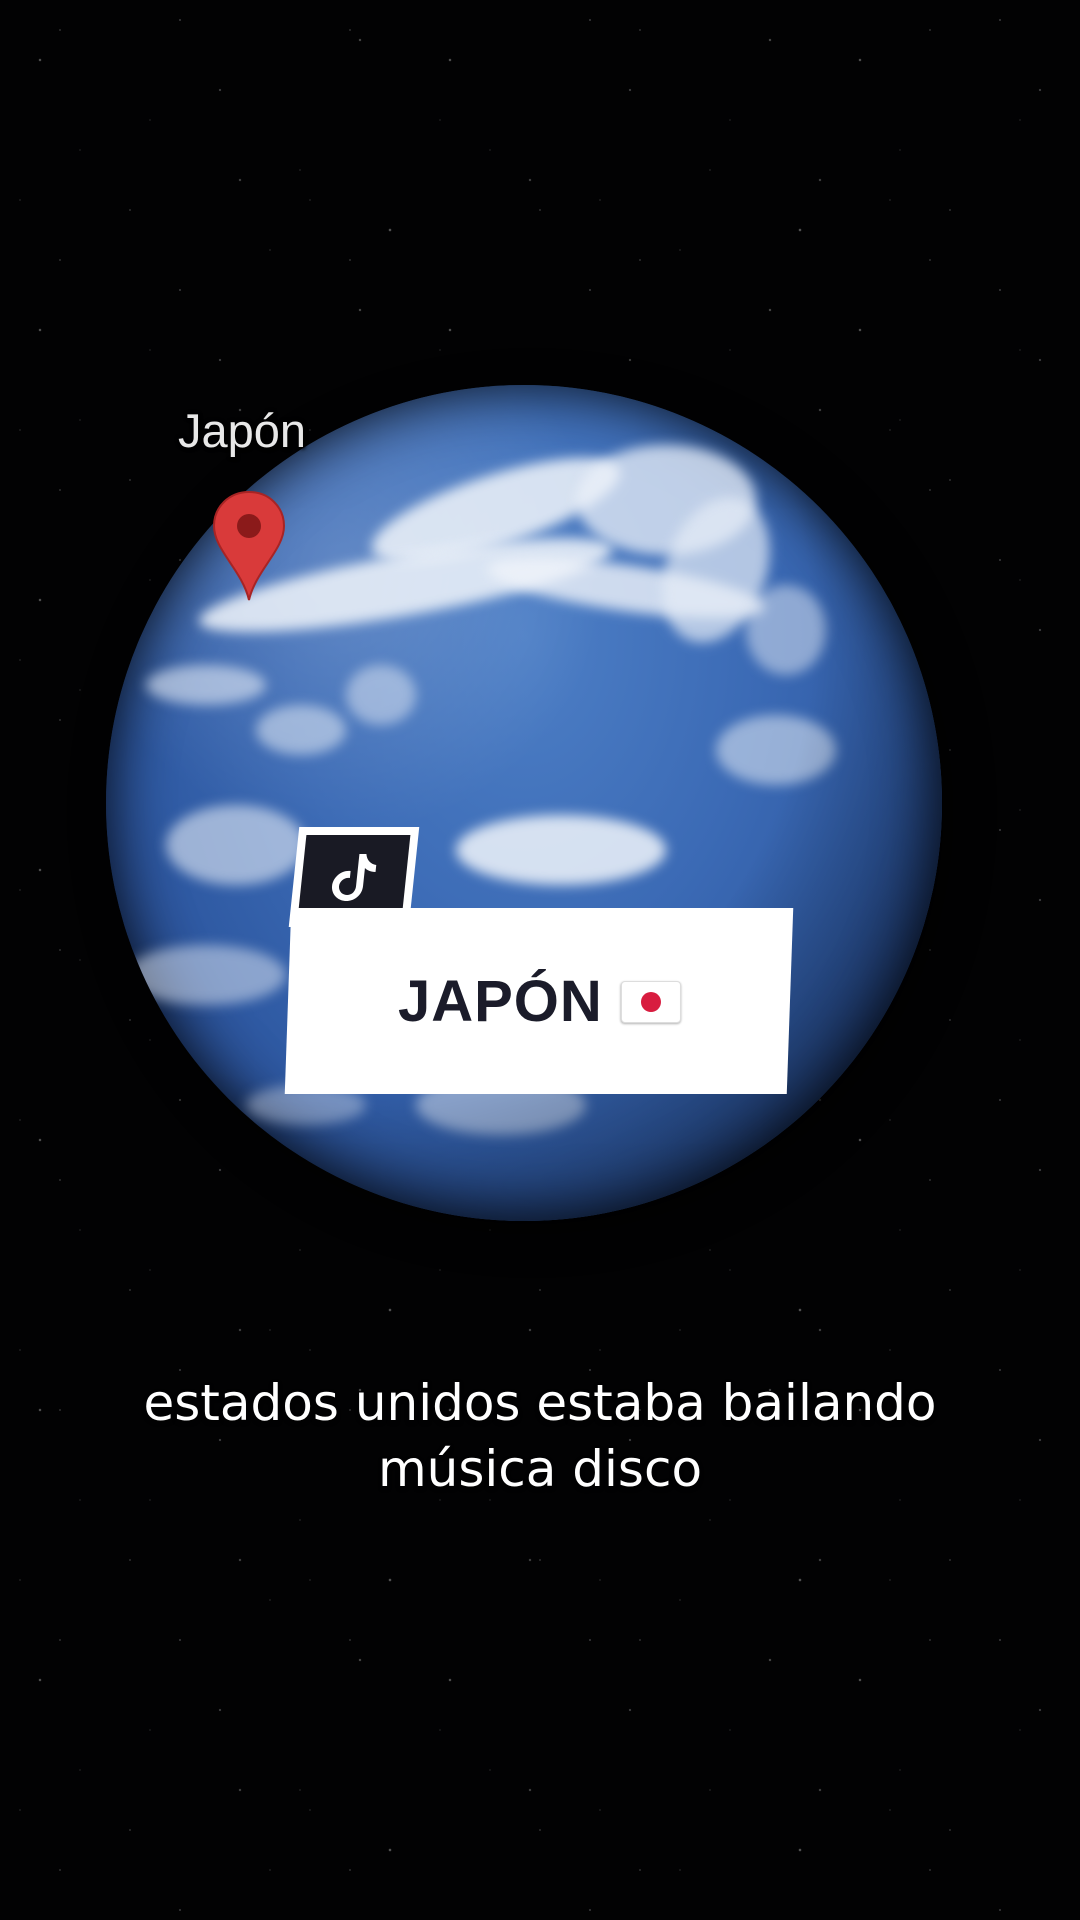 The image size is (1080, 1920). Describe the element at coordinates (354, 877) in the screenshot. I see `tiktok-icon` at that location.